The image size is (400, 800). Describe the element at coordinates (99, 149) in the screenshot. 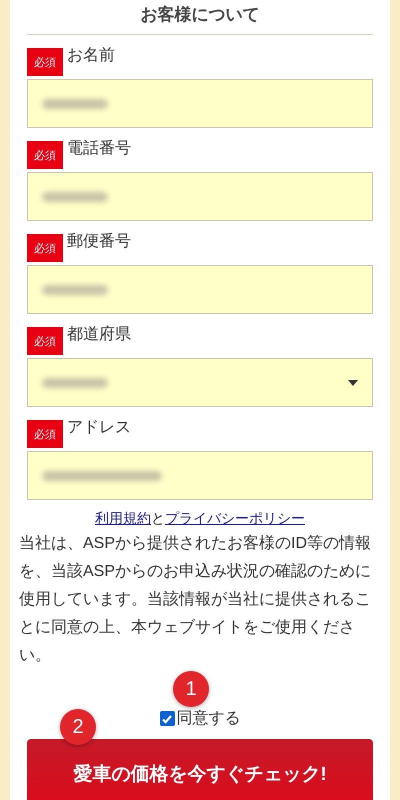

I see `field-label: 電話番号` at that location.